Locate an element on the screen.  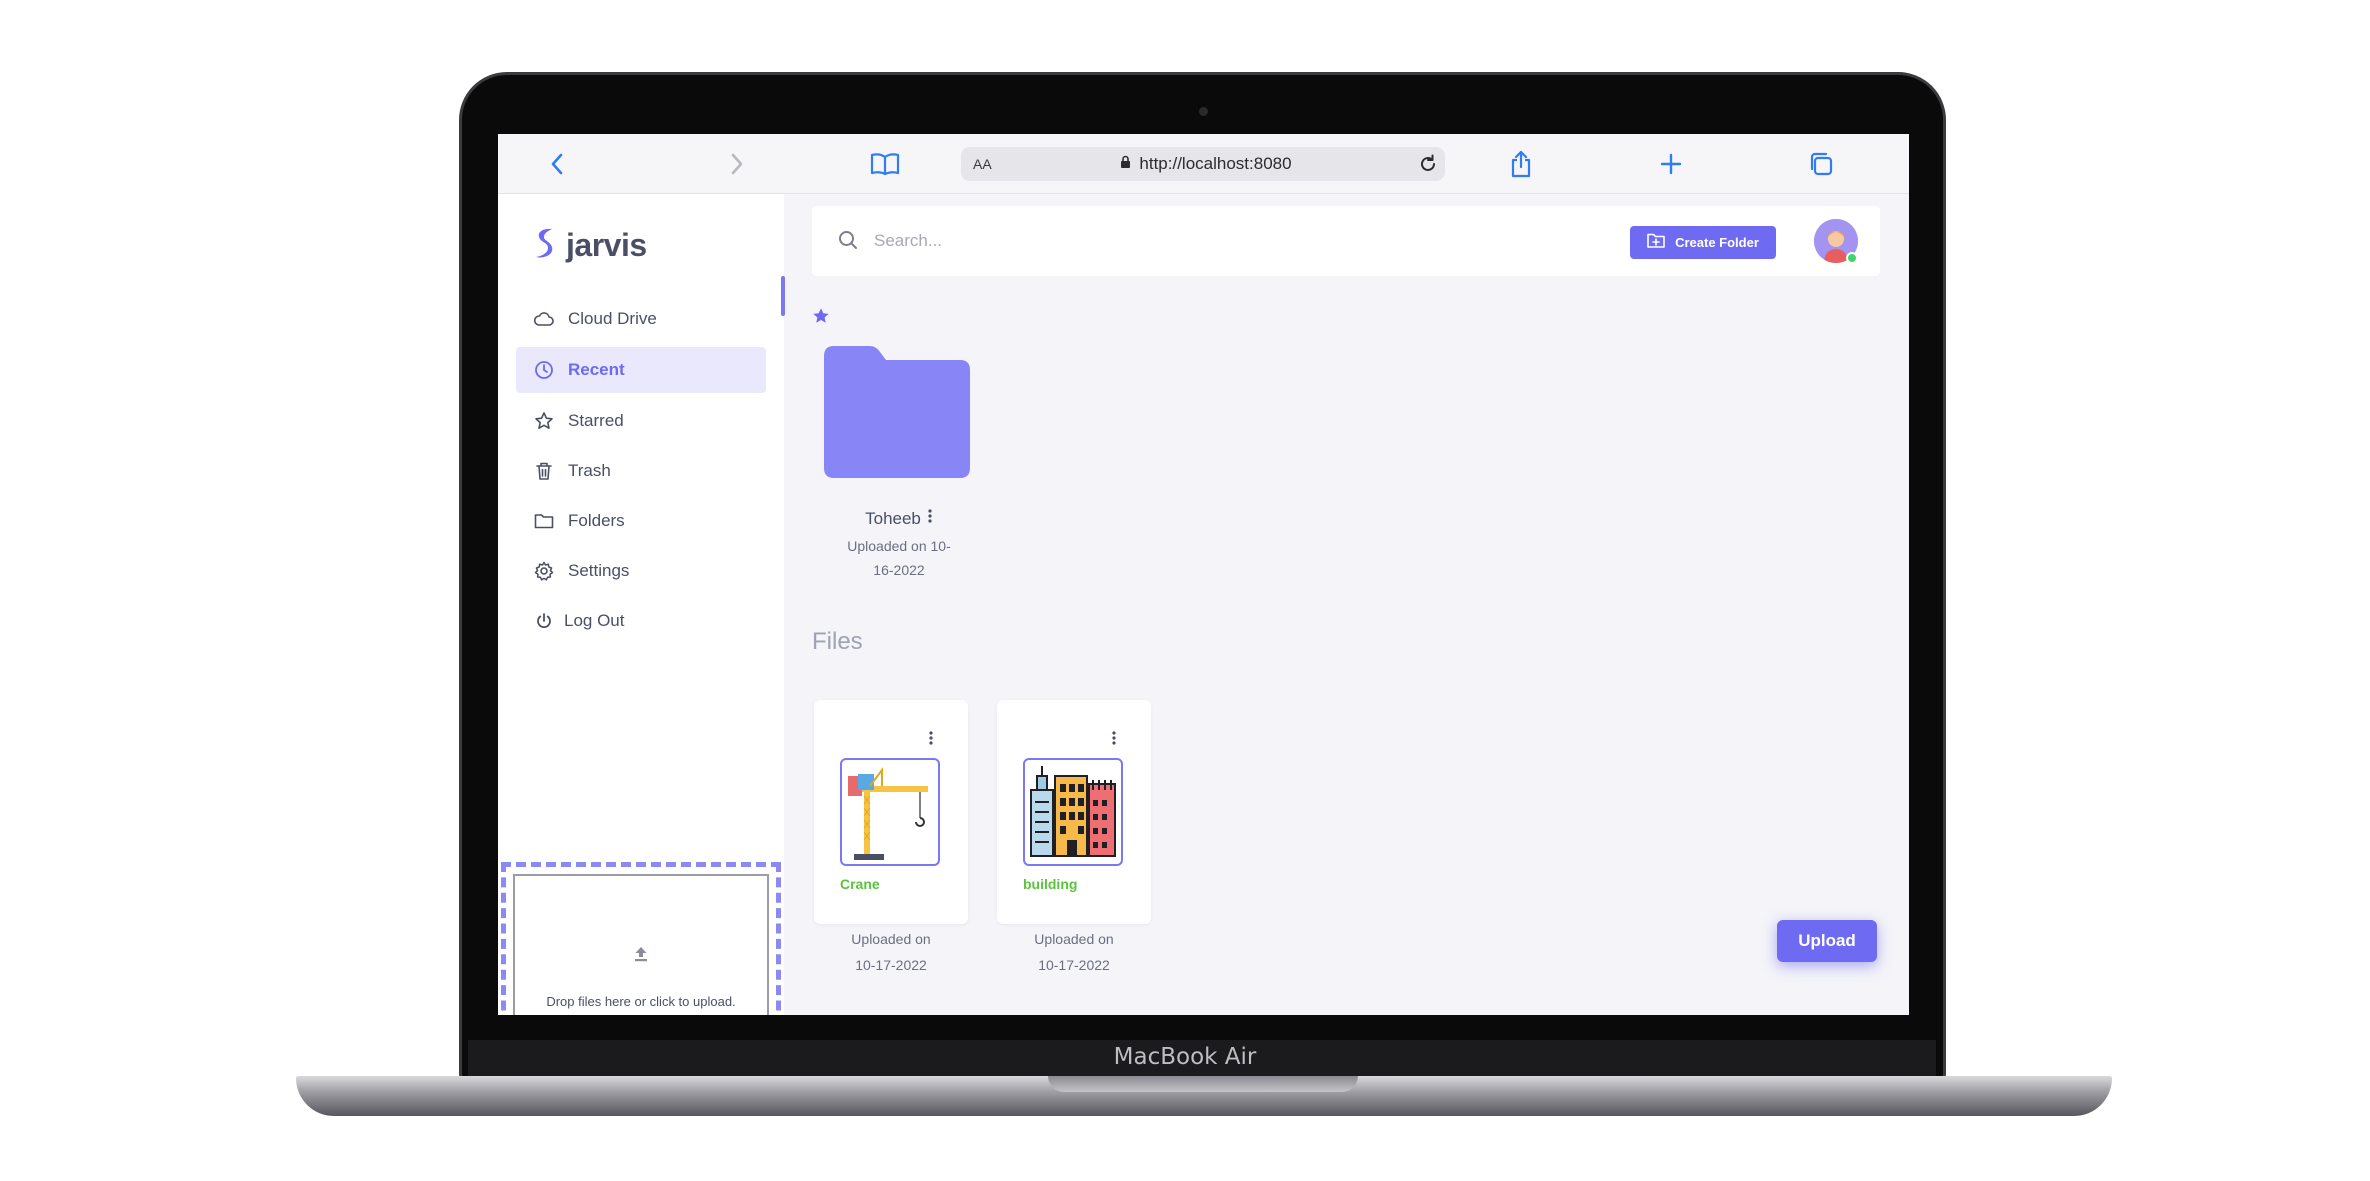
sidebar-item-log-out: Log Out is located at coordinates (641, 621).